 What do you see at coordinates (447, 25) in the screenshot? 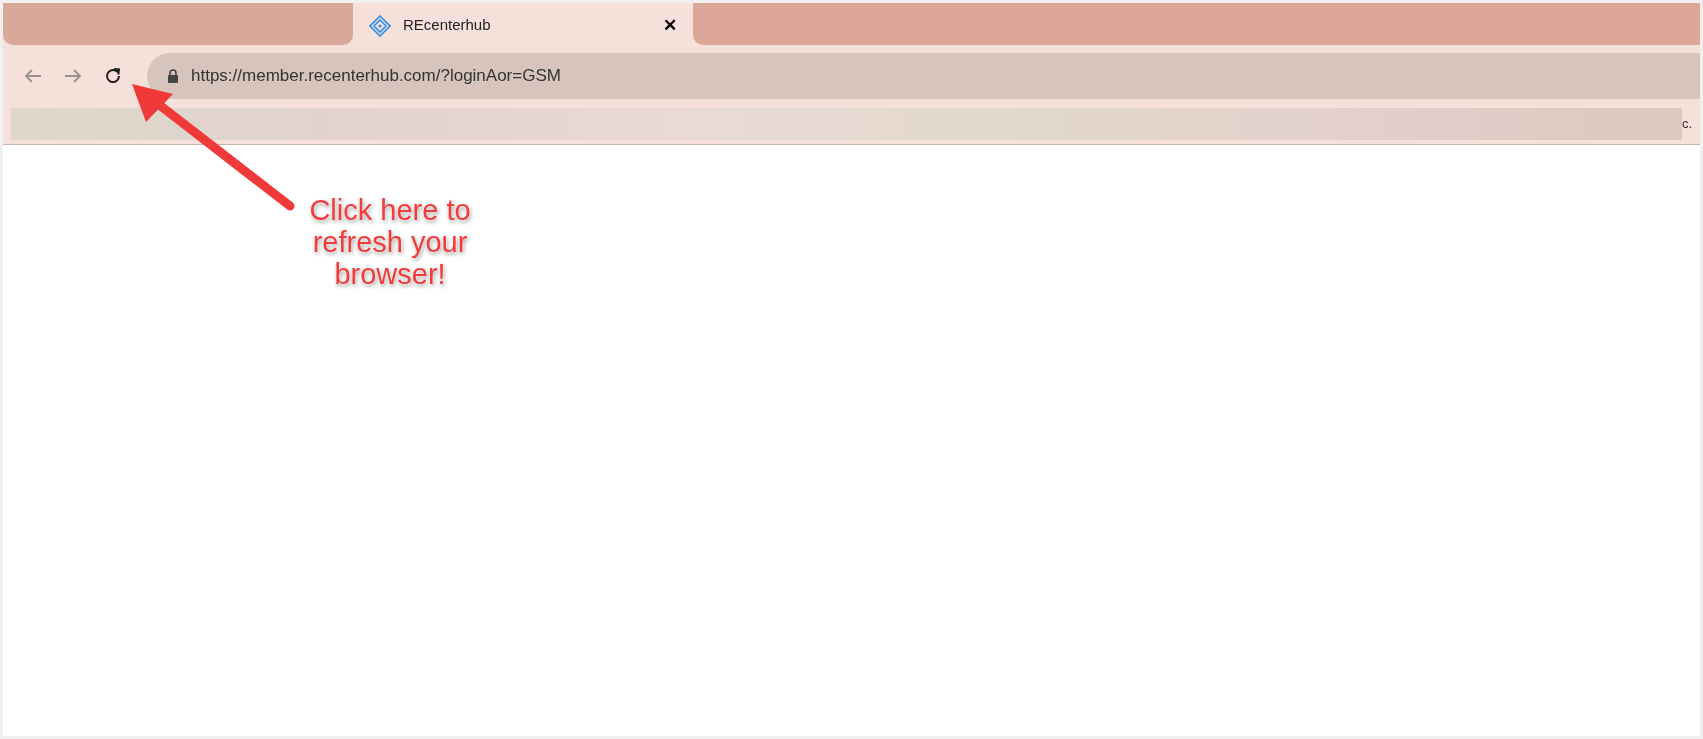
I see `tab-title: REcenterhub` at bounding box center [447, 25].